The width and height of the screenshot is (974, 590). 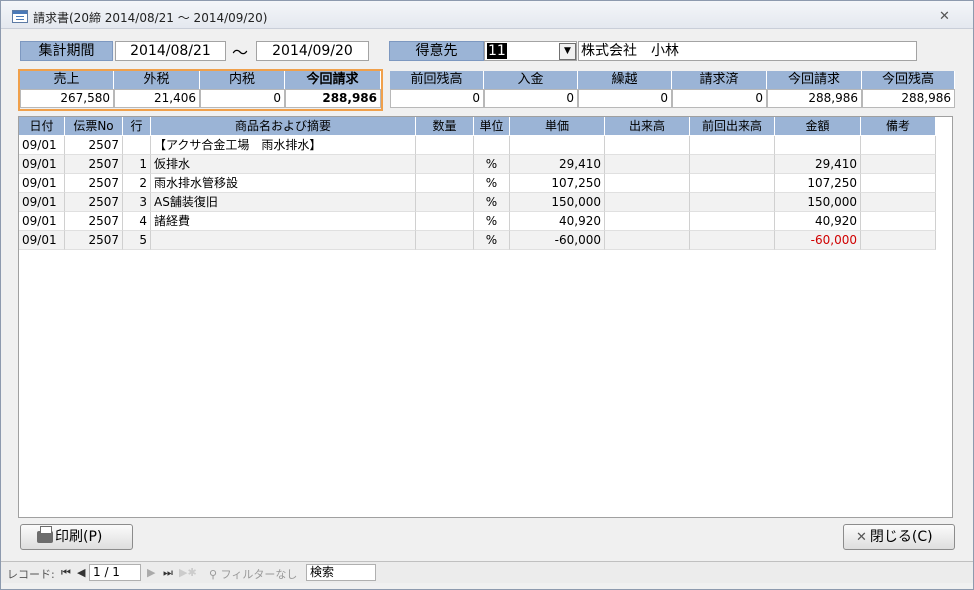 What do you see at coordinates (818, 126) in the screenshot?
I see `grid-header-amount: 金額` at bounding box center [818, 126].